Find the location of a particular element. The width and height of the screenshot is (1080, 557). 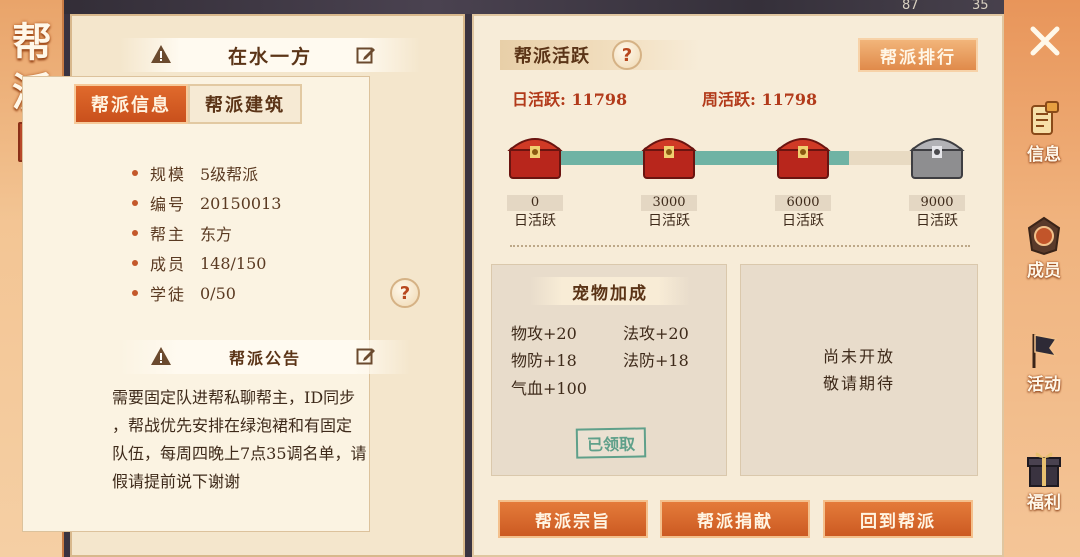

coming-soon-line: 敬请期待 is located at coordinates (858, 383).